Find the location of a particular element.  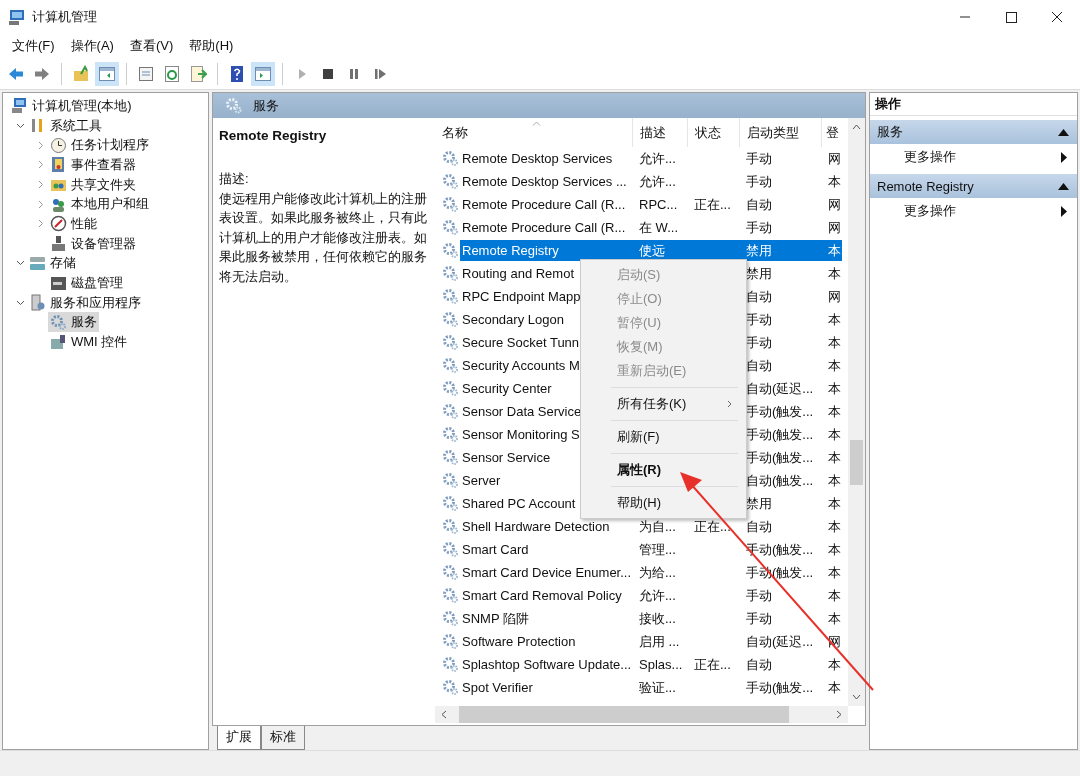

column-header: 名称 is located at coordinates (534, 132).